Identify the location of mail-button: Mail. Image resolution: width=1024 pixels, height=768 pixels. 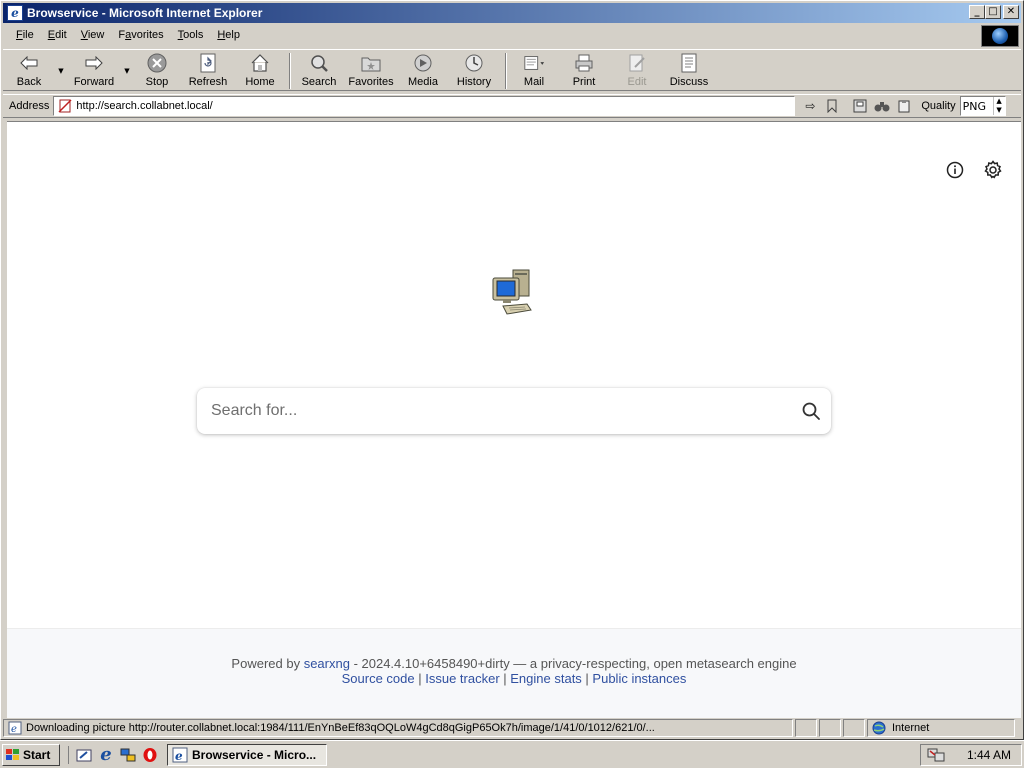
(534, 71).